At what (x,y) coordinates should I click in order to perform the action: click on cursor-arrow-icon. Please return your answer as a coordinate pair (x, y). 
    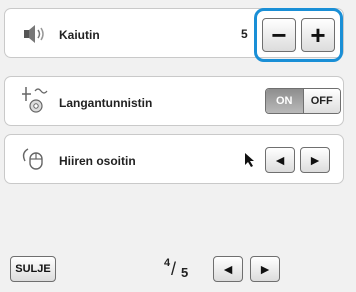
    Looking at the image, I should click on (249, 160).